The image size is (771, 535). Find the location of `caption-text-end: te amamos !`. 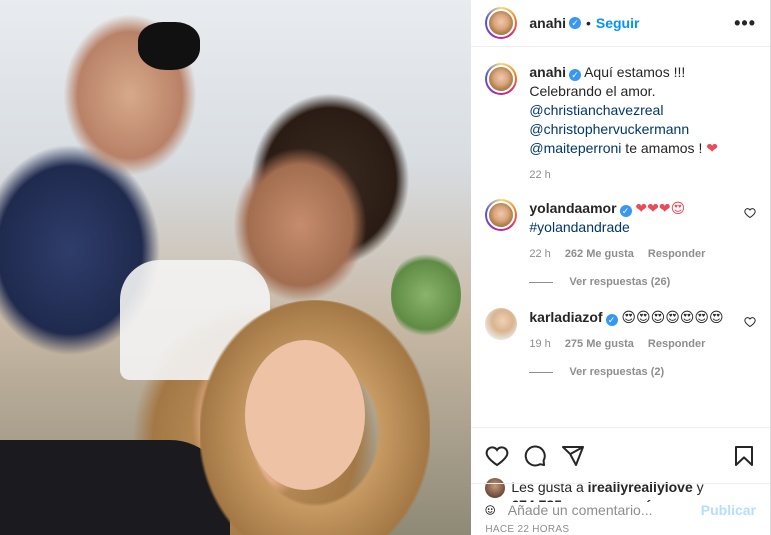

caption-text-end: te amamos ! is located at coordinates (664, 148).